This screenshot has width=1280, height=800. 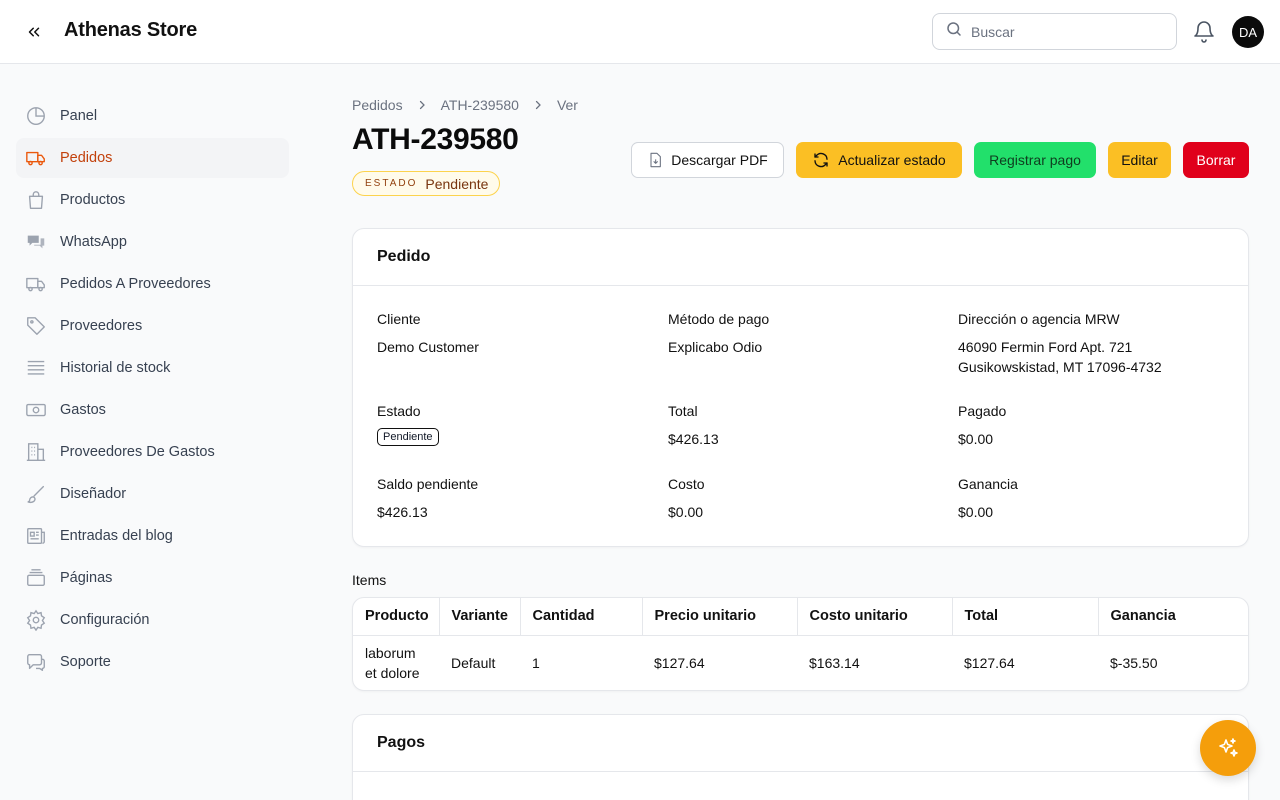 I want to click on field-total: Total $426.13, so click(x=693, y=426).